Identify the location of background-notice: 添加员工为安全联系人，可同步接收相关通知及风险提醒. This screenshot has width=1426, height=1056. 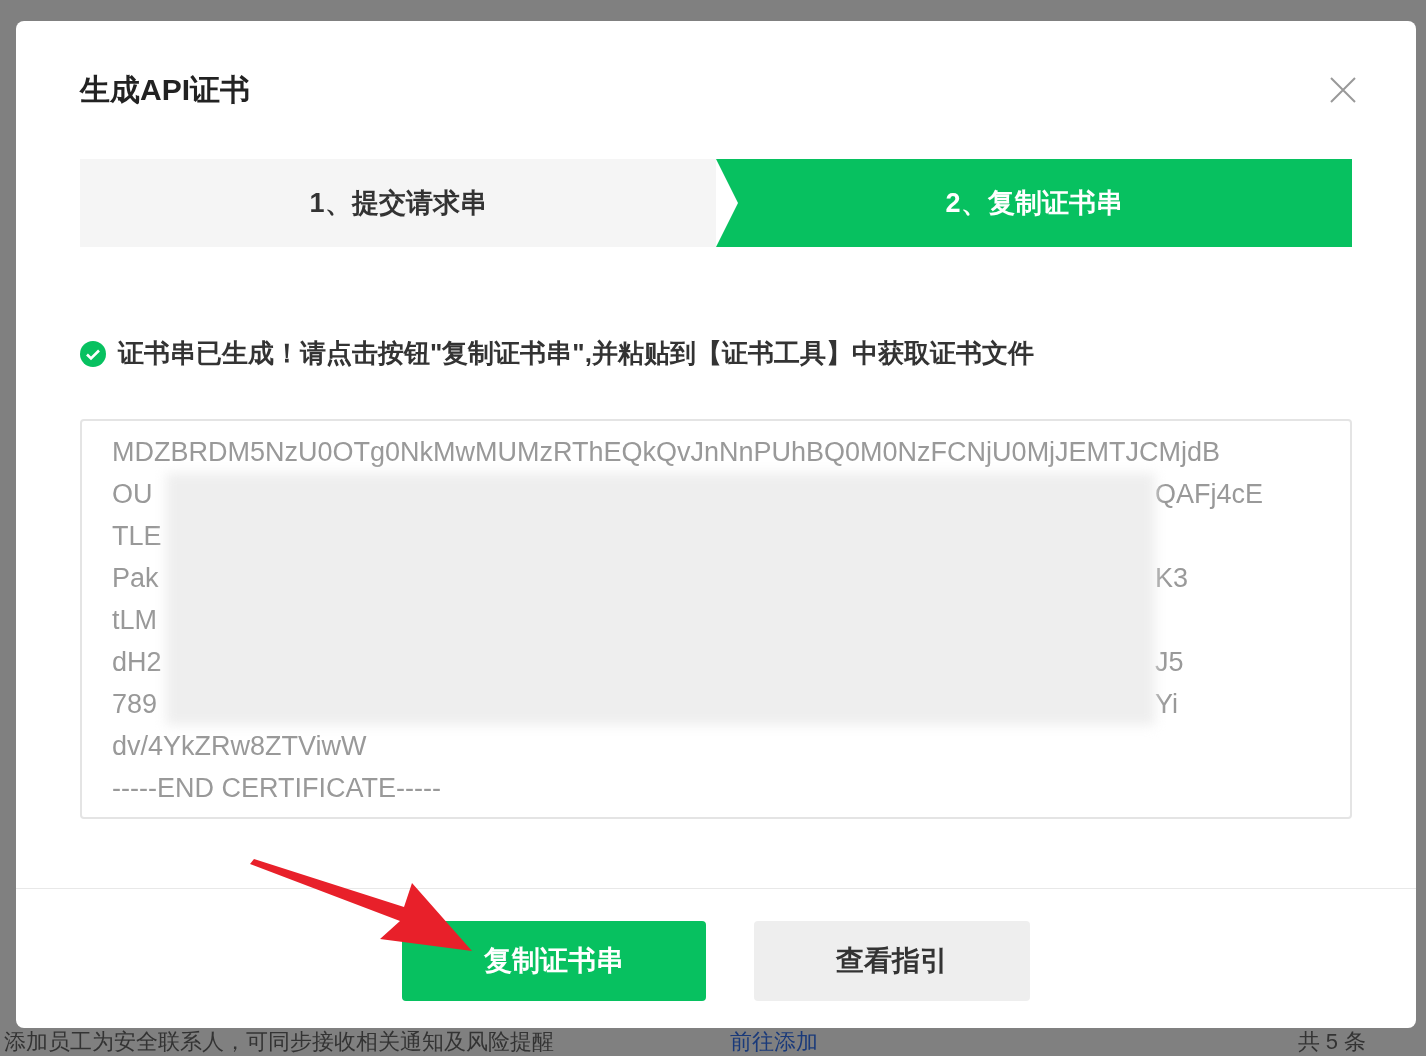
(279, 1042).